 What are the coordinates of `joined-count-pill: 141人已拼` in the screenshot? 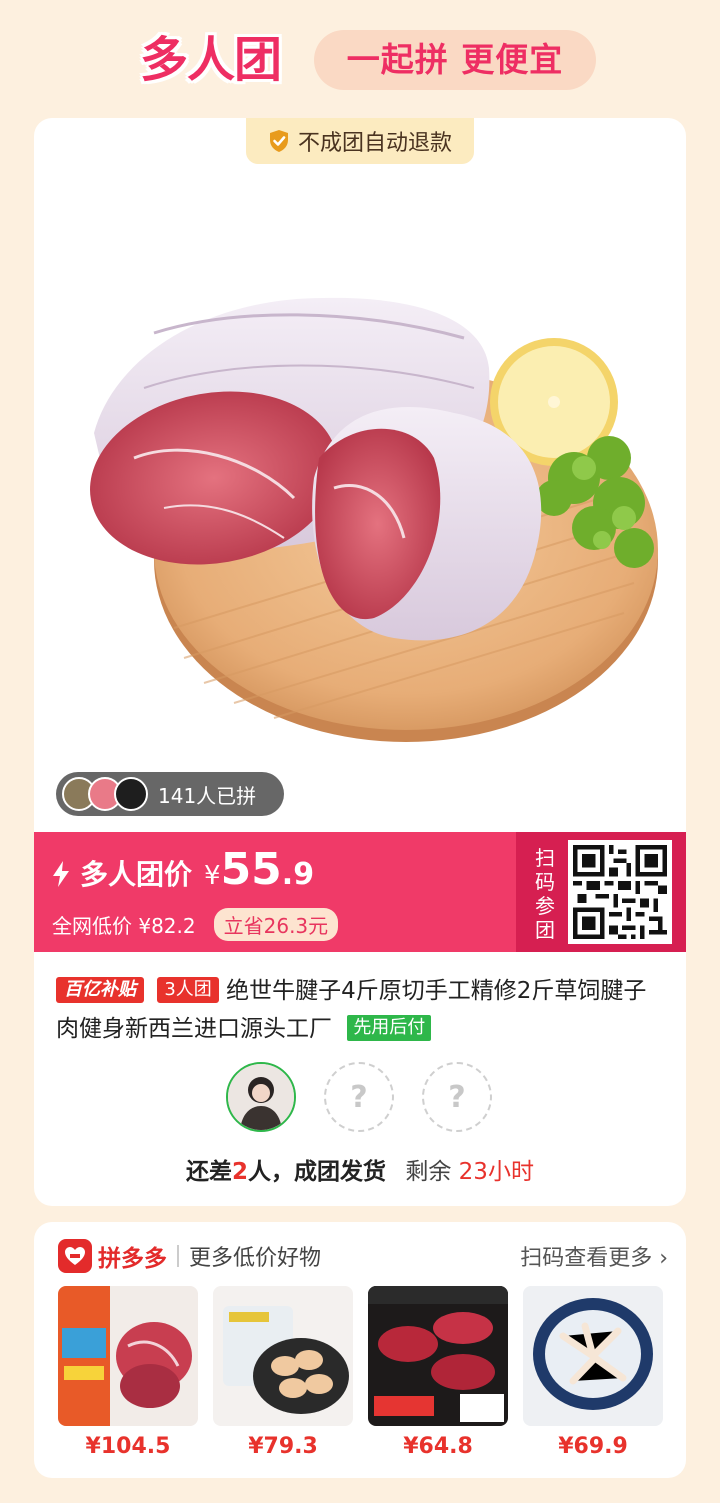 It's located at (170, 794).